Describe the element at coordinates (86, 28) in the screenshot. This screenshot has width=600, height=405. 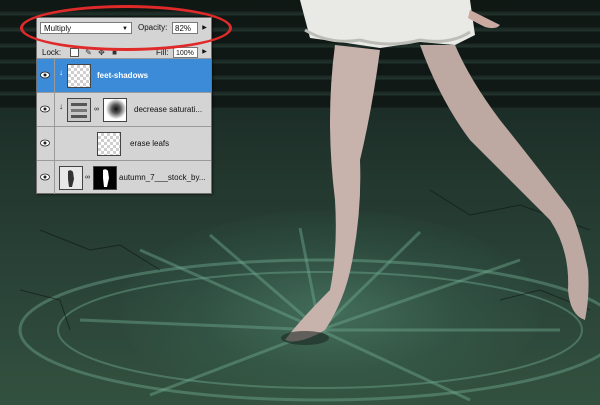
I see `blend-mode-dropdown: Multiply ▼` at that location.